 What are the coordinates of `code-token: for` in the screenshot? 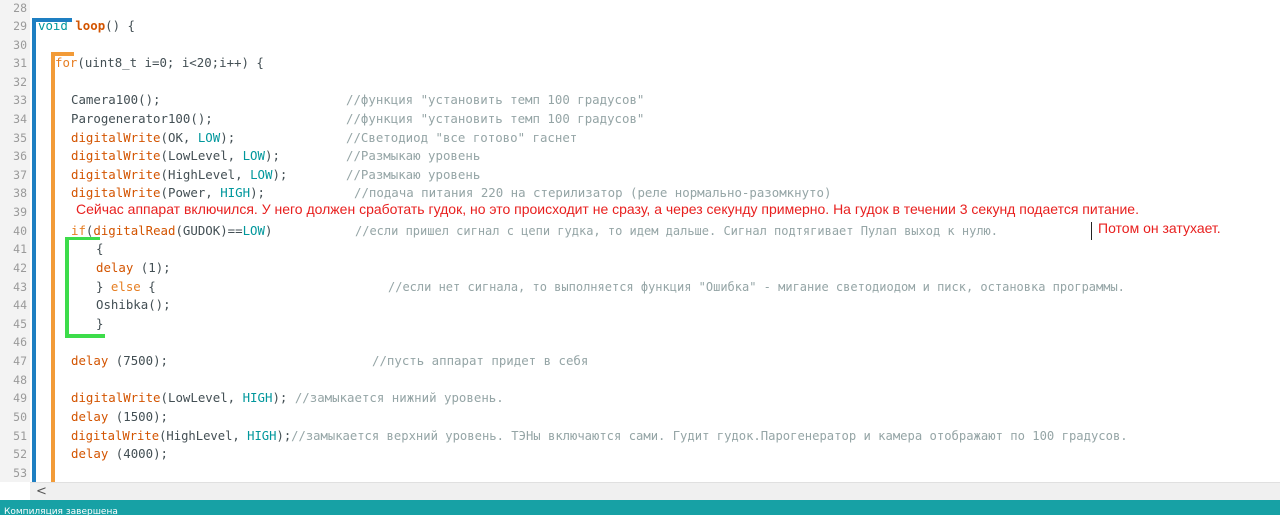 It's located at (66, 62).